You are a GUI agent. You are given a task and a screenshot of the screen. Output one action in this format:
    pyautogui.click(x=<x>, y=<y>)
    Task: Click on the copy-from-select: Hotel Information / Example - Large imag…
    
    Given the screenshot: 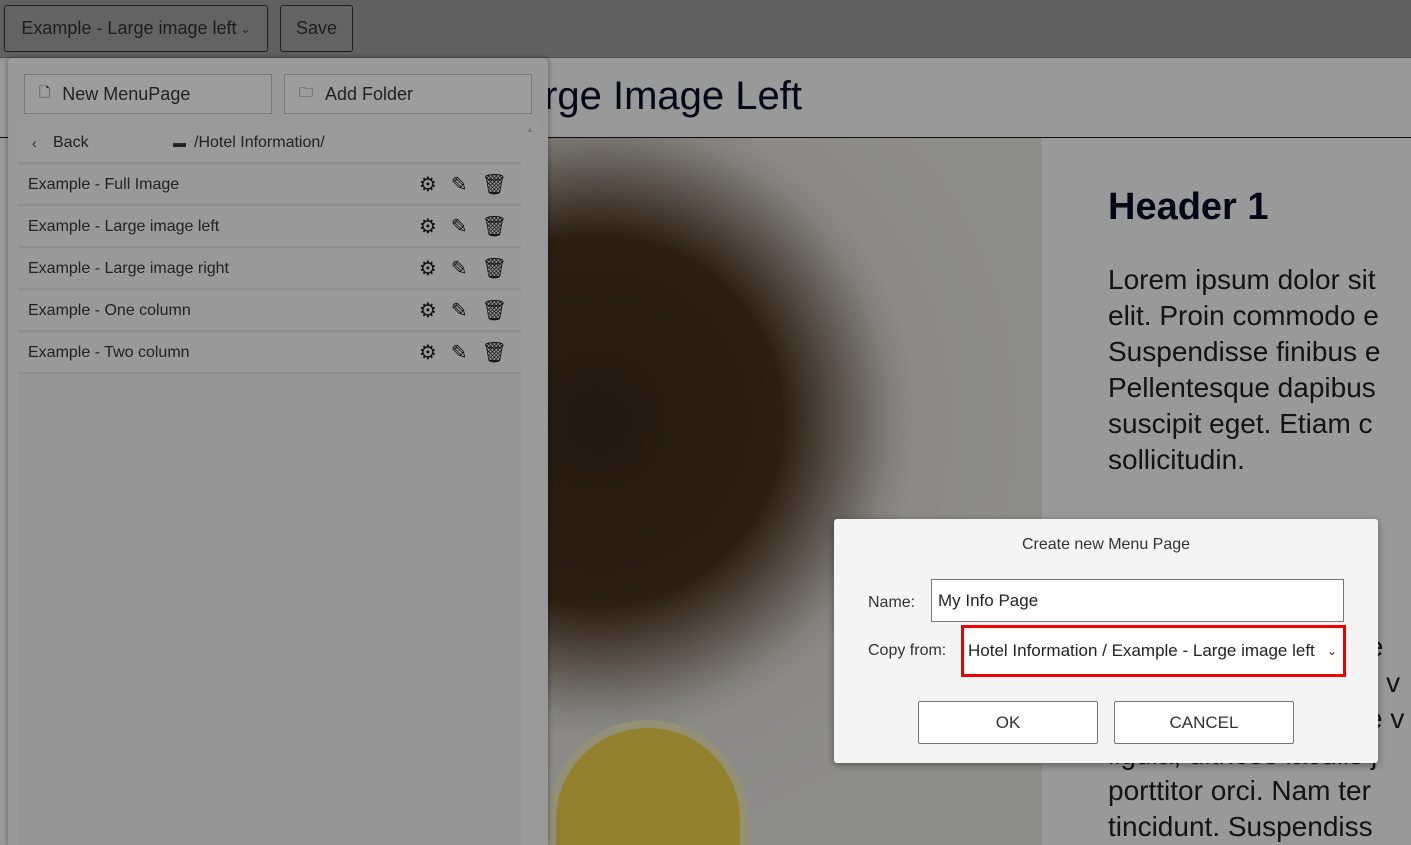 What is the action you would take?
    pyautogui.click(x=1153, y=651)
    